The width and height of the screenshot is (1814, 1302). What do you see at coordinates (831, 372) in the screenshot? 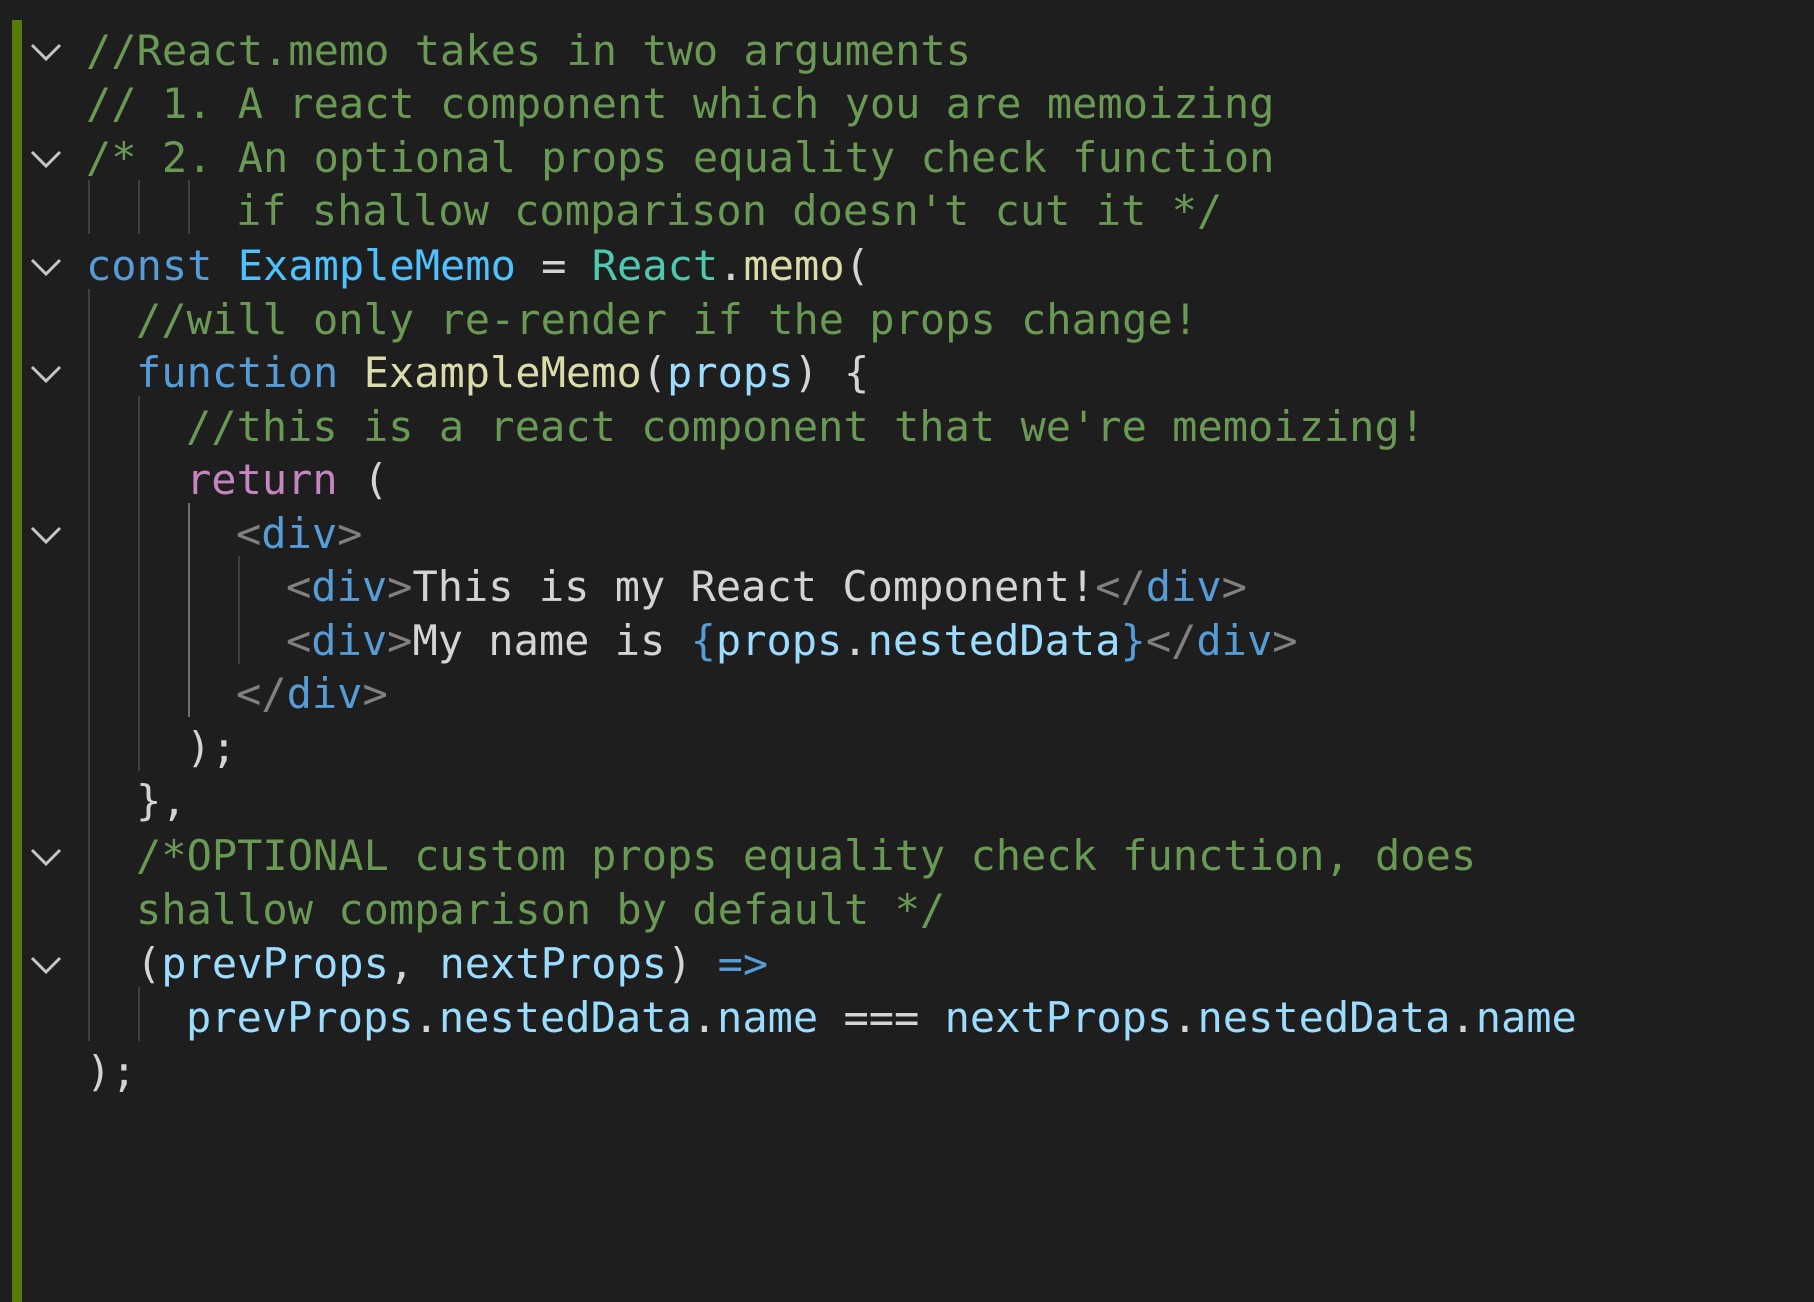
I see `code-token: ) {` at bounding box center [831, 372].